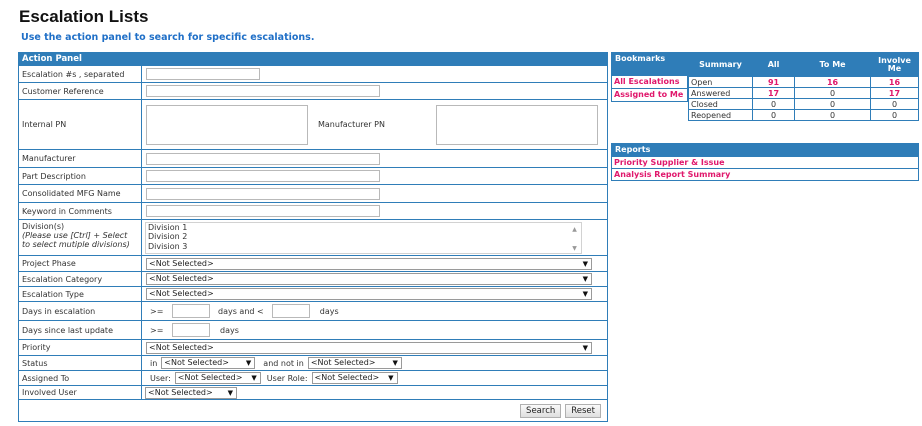 The width and height of the screenshot is (922, 426). What do you see at coordinates (720, 104) in the screenshot?
I see `summary-row-label: Closed` at bounding box center [720, 104].